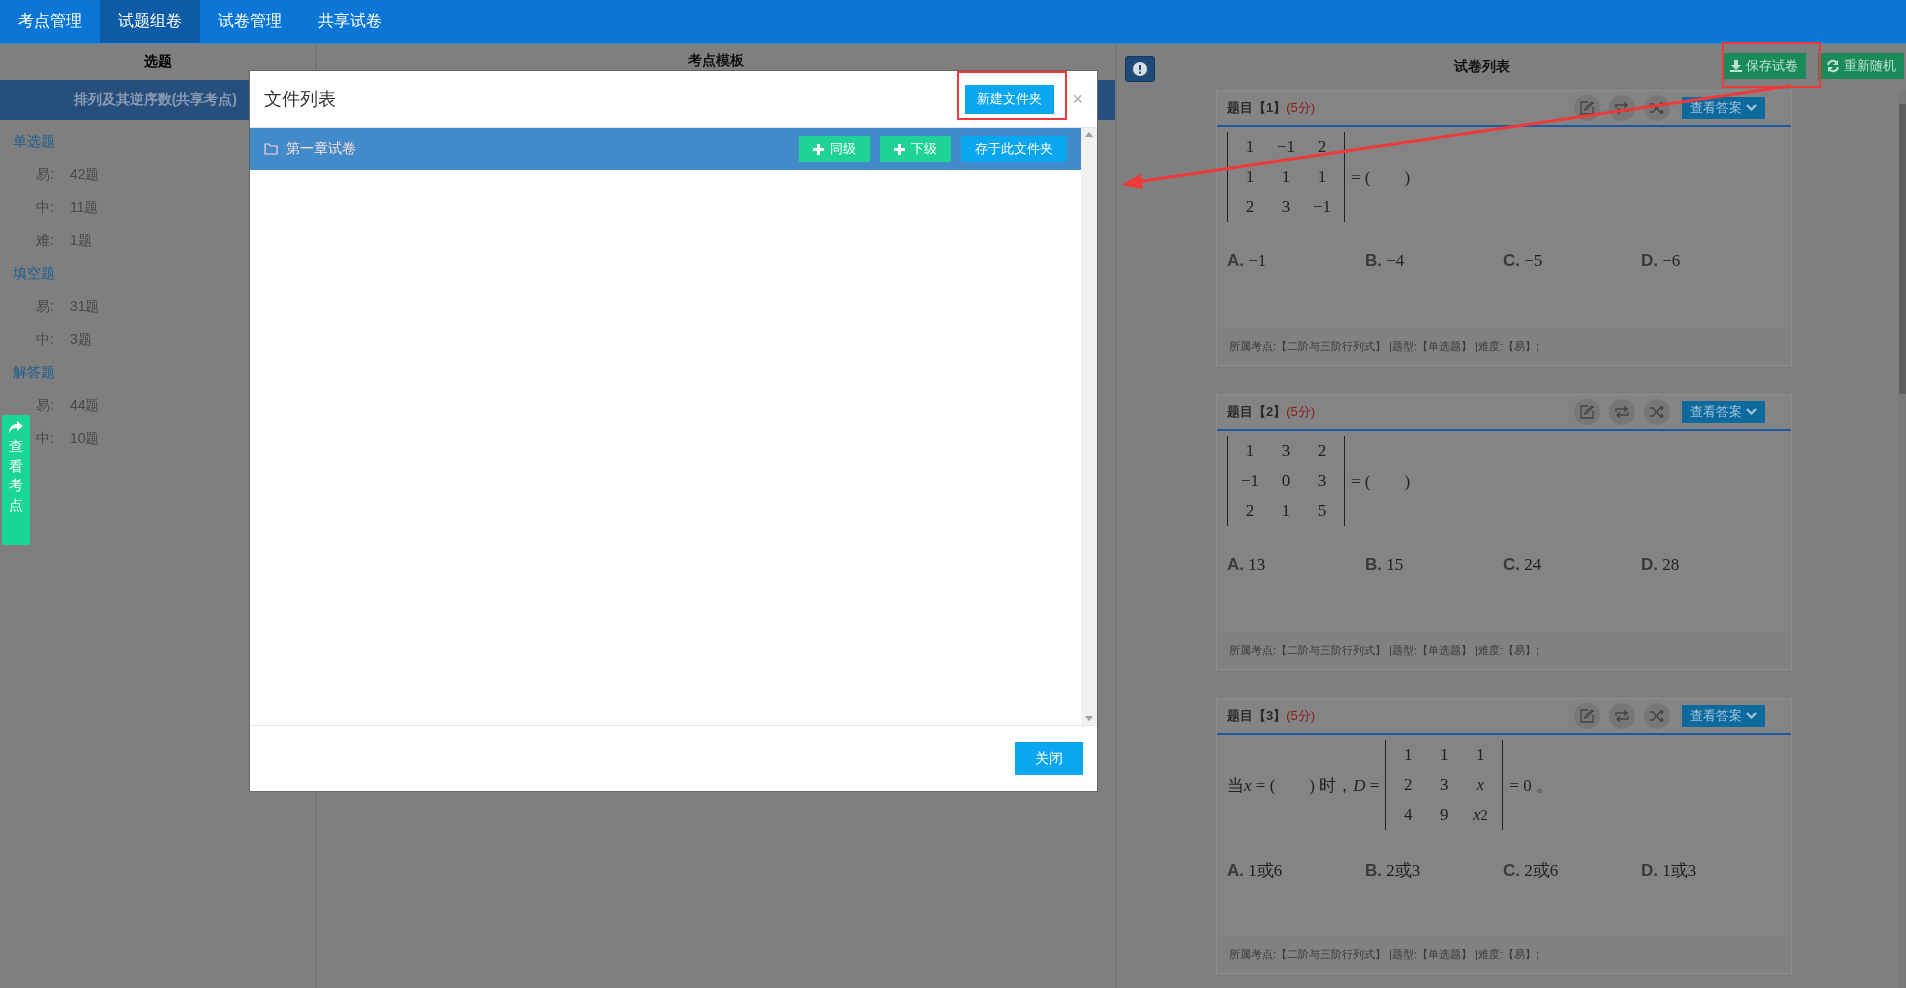 This screenshot has width=1906, height=988. What do you see at coordinates (1444, 815) in the screenshot?
I see `matrix-entry: 9` at bounding box center [1444, 815].